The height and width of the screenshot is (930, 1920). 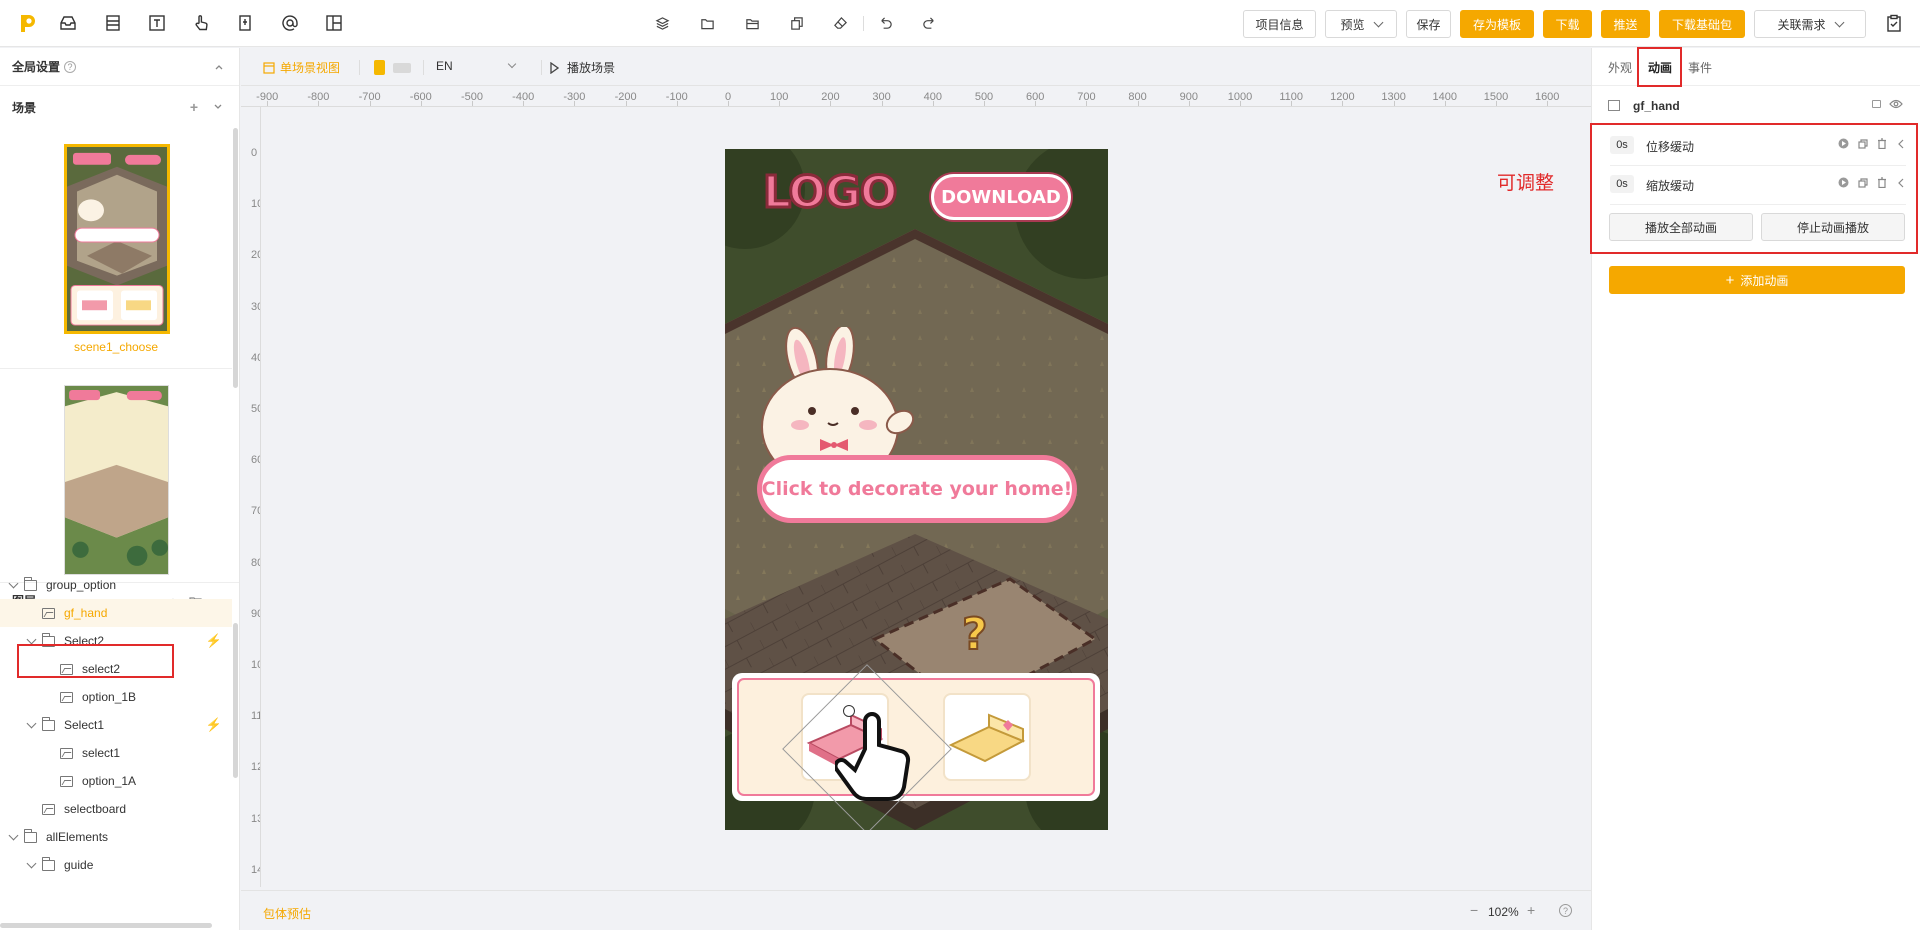 I want to click on eye-icon, so click(x=1896, y=104).